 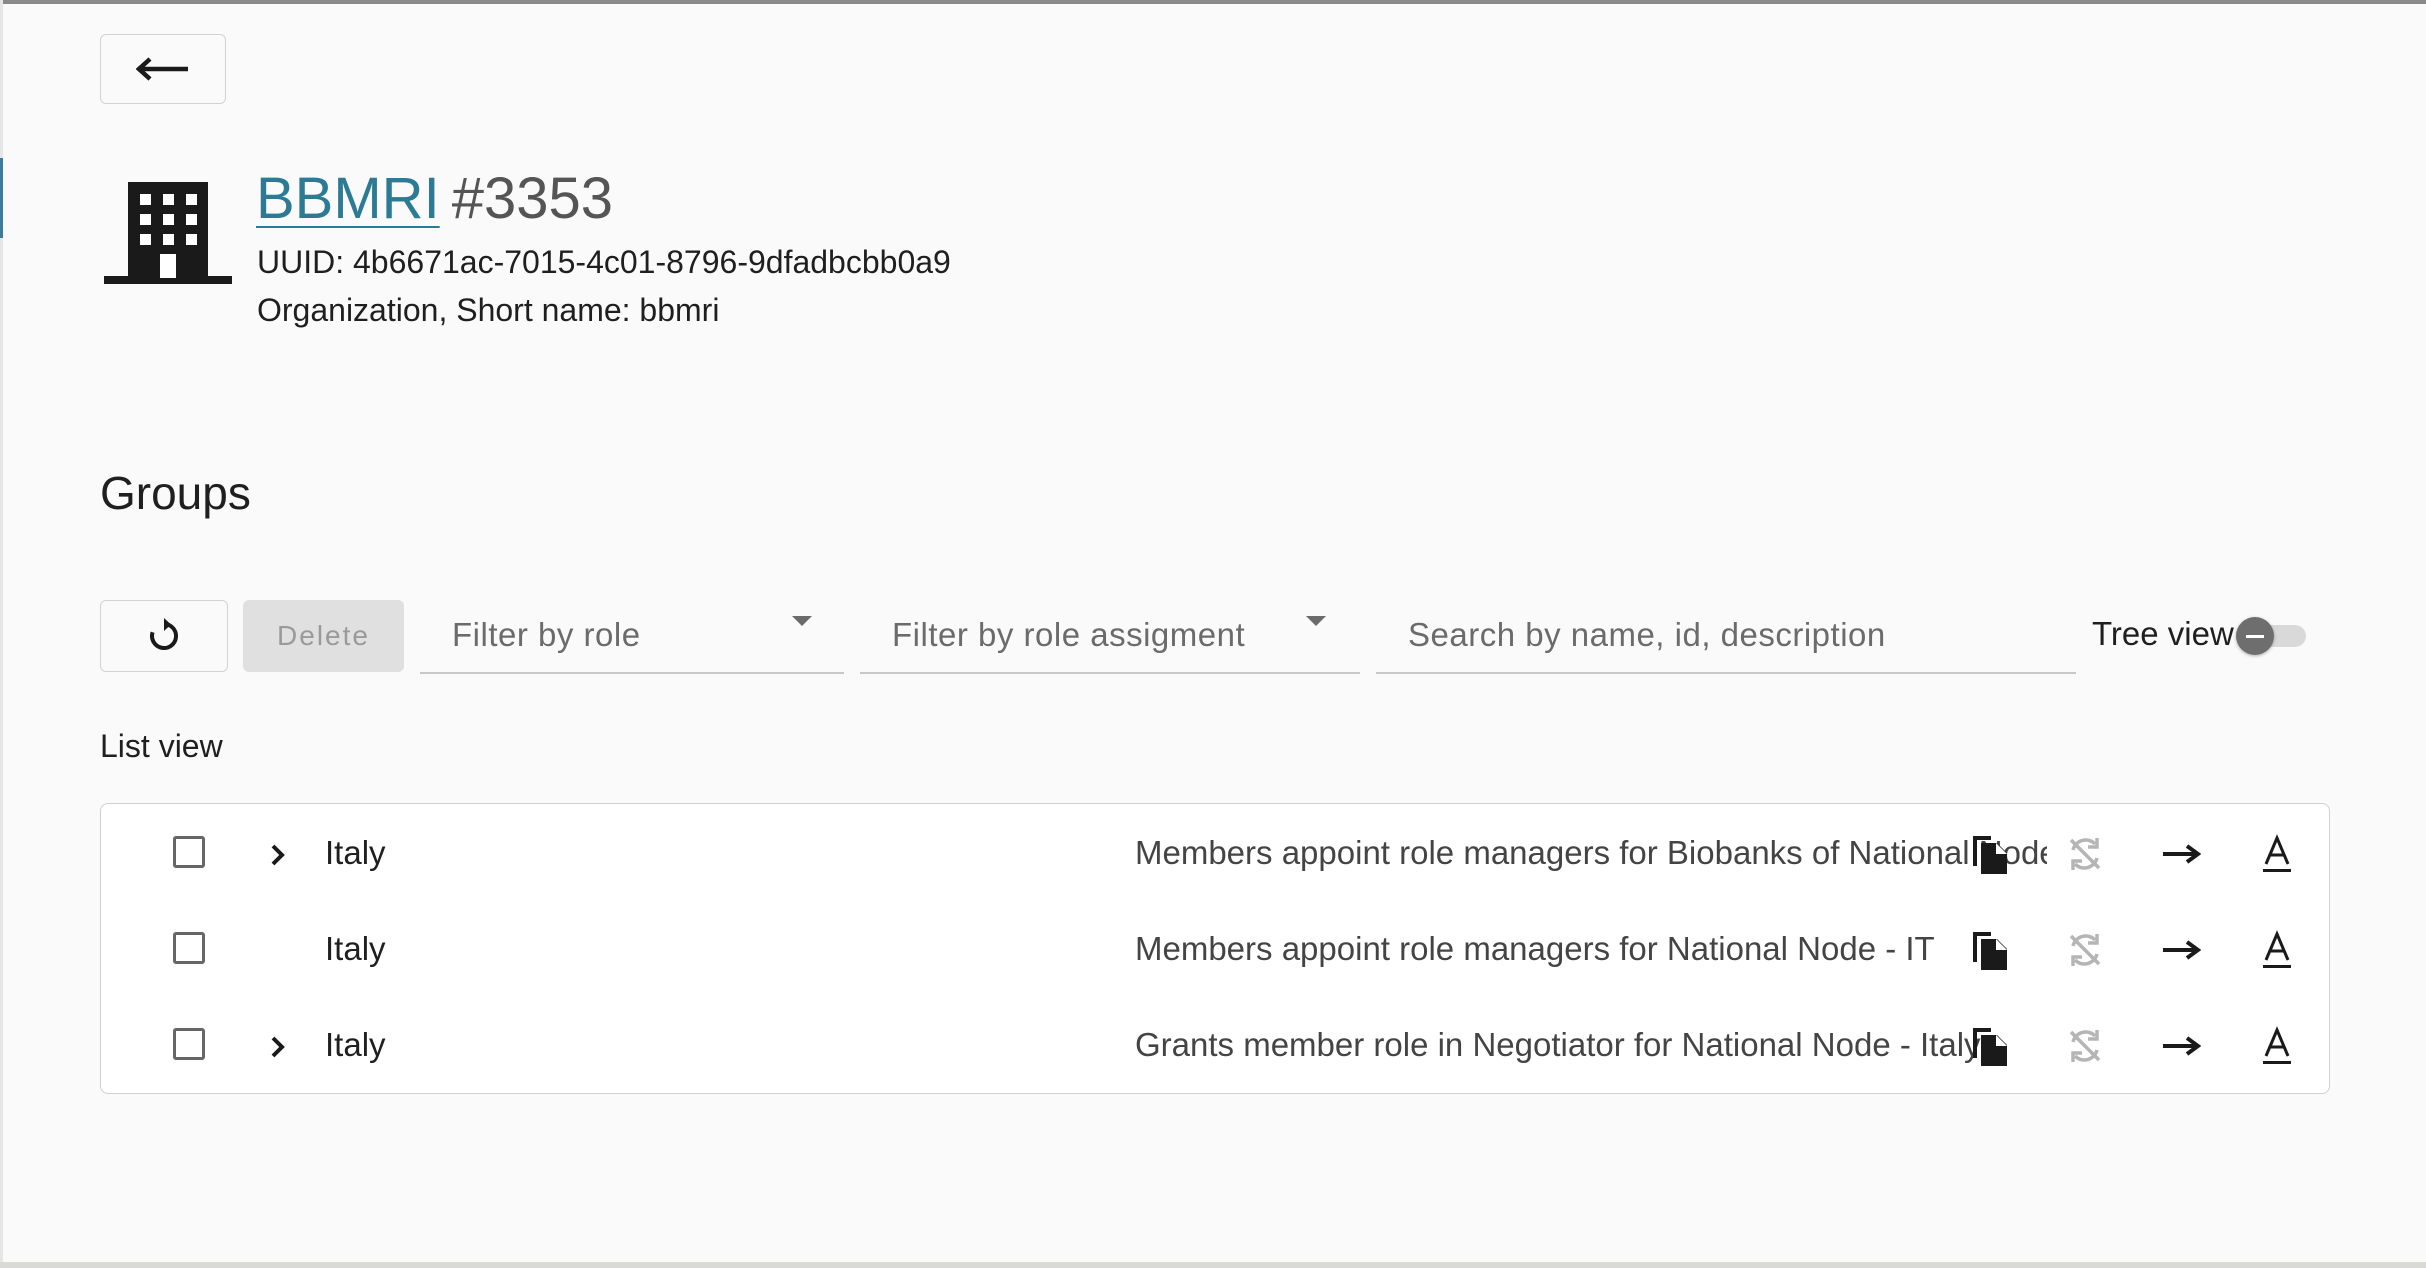 What do you see at coordinates (2163, 633) in the screenshot?
I see `tree-view-label: Tree view` at bounding box center [2163, 633].